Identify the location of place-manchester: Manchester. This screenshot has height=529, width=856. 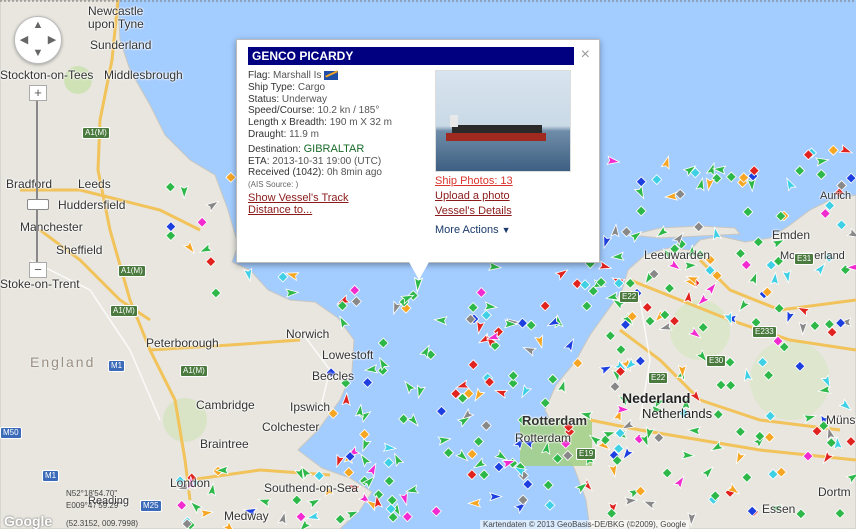
(51, 227).